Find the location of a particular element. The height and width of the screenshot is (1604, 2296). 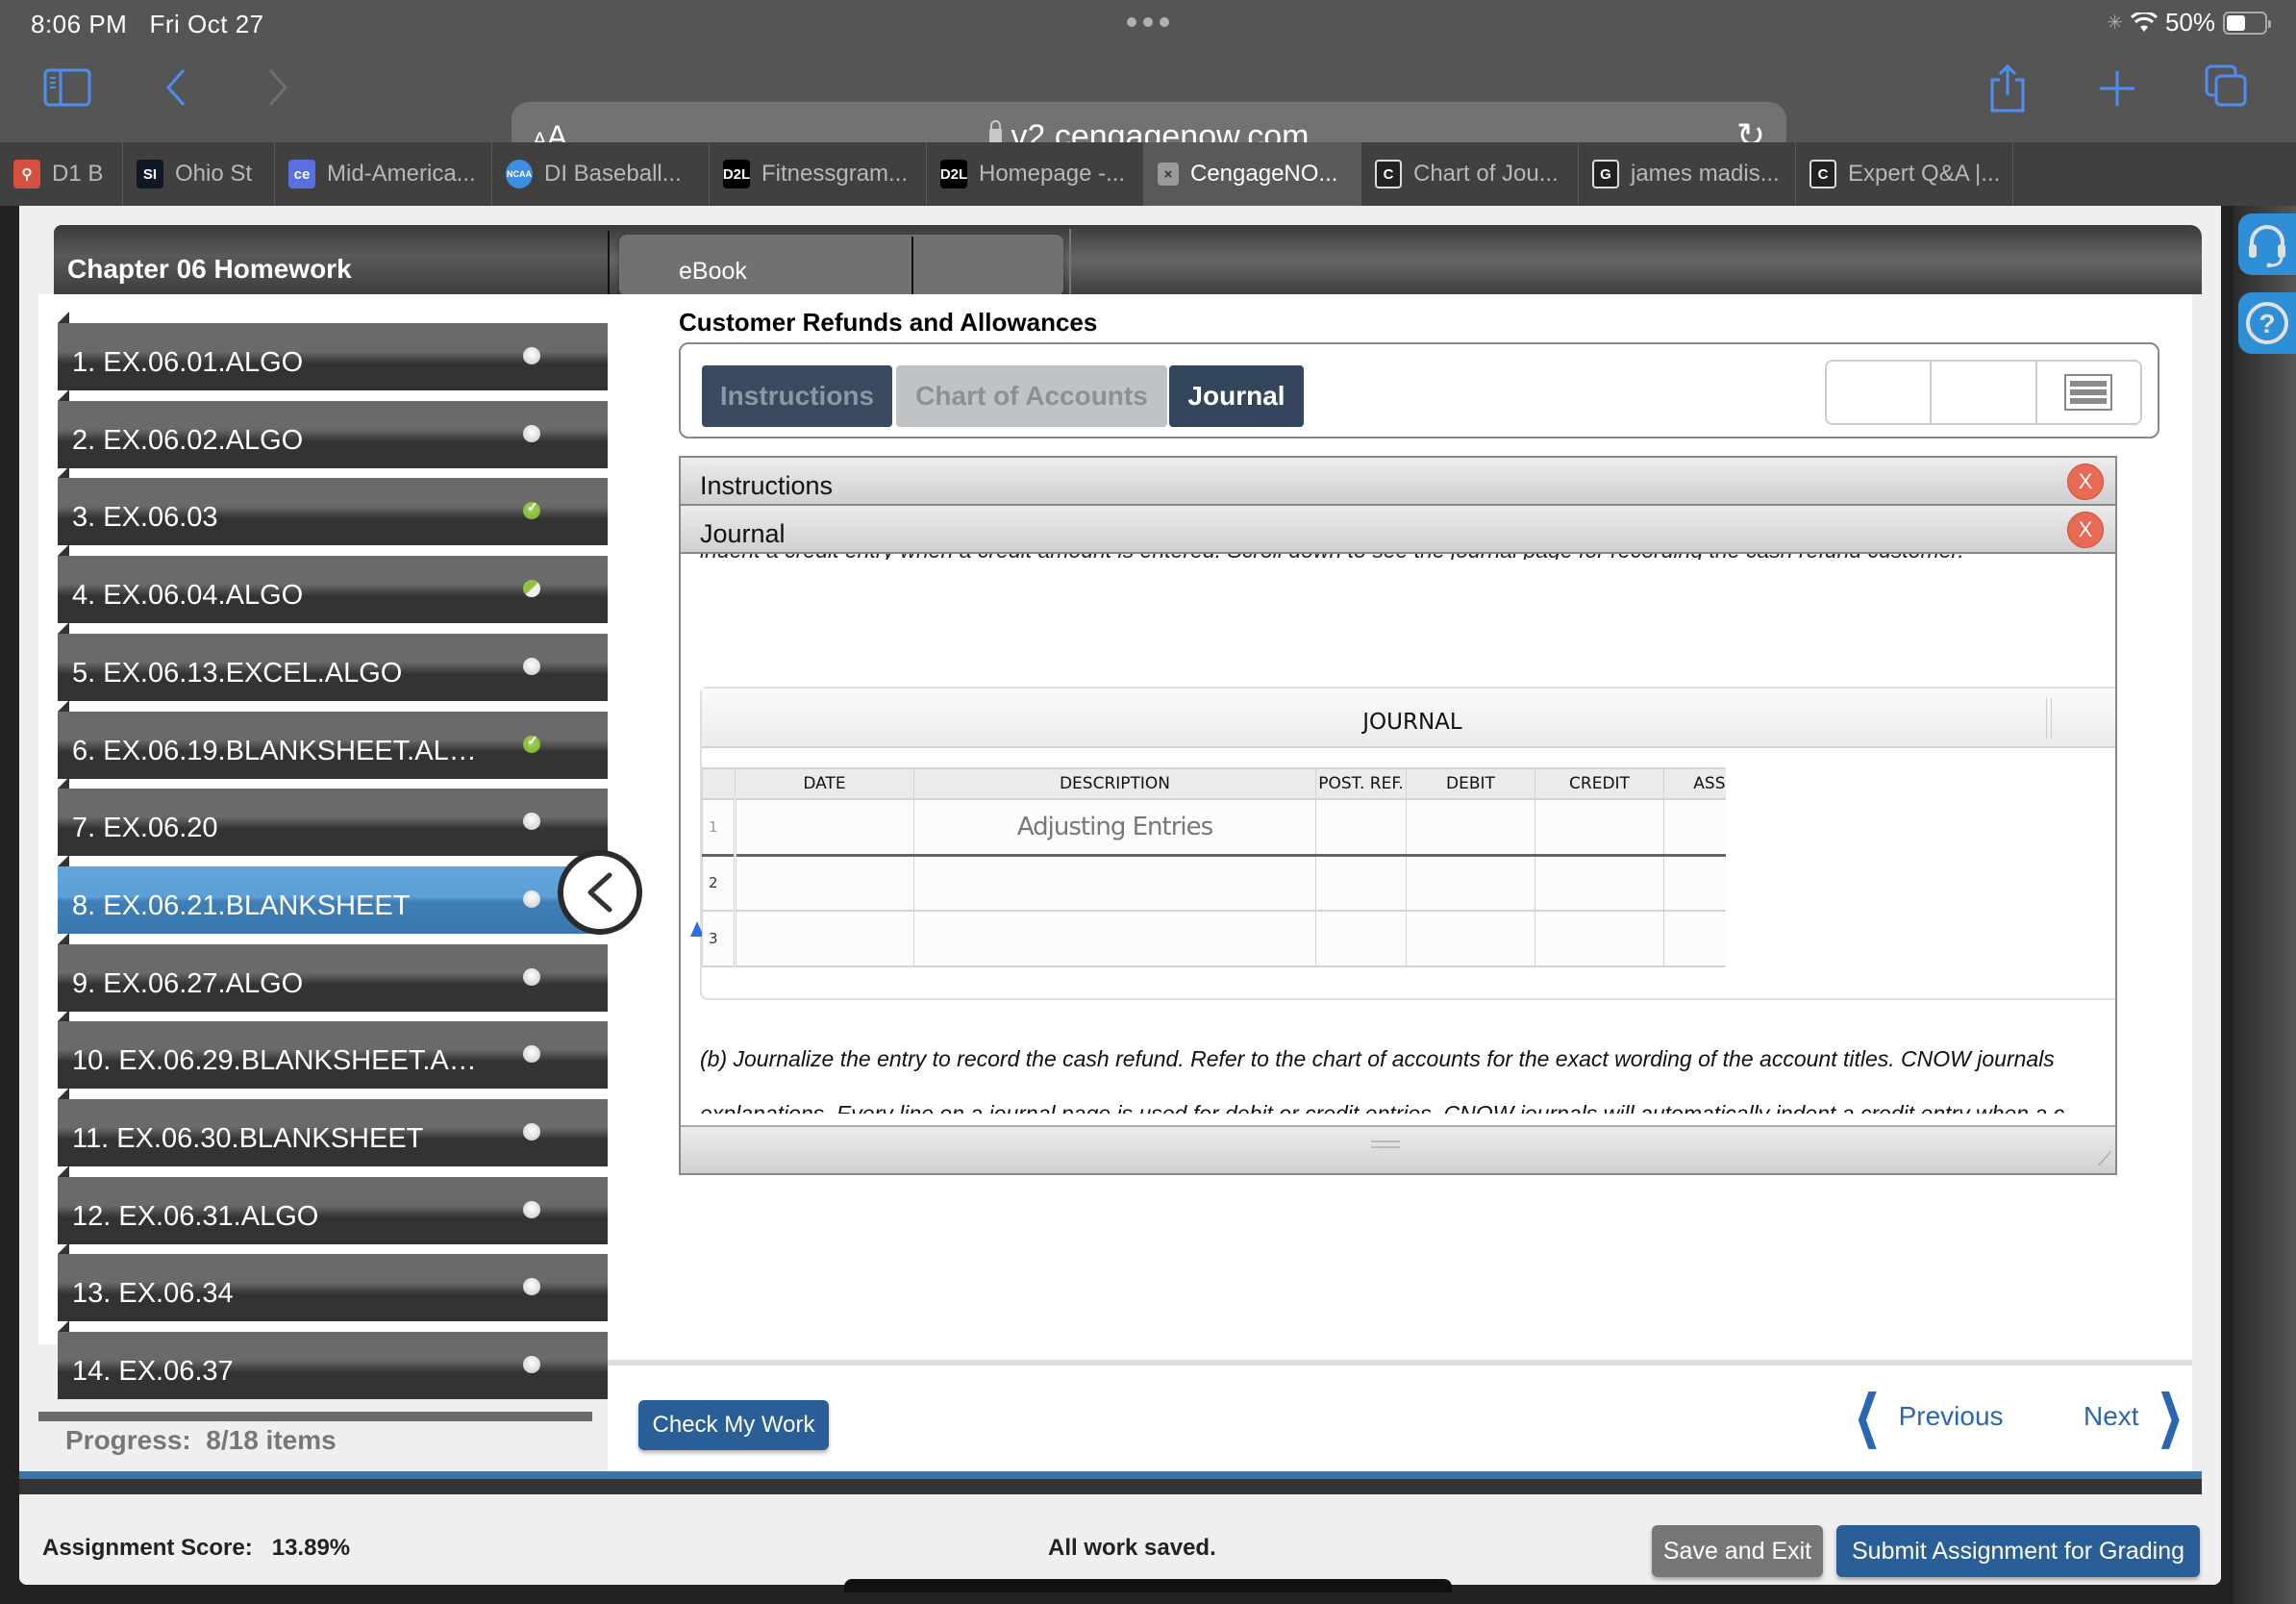

stacked-view-button is located at coordinates (2088, 392).